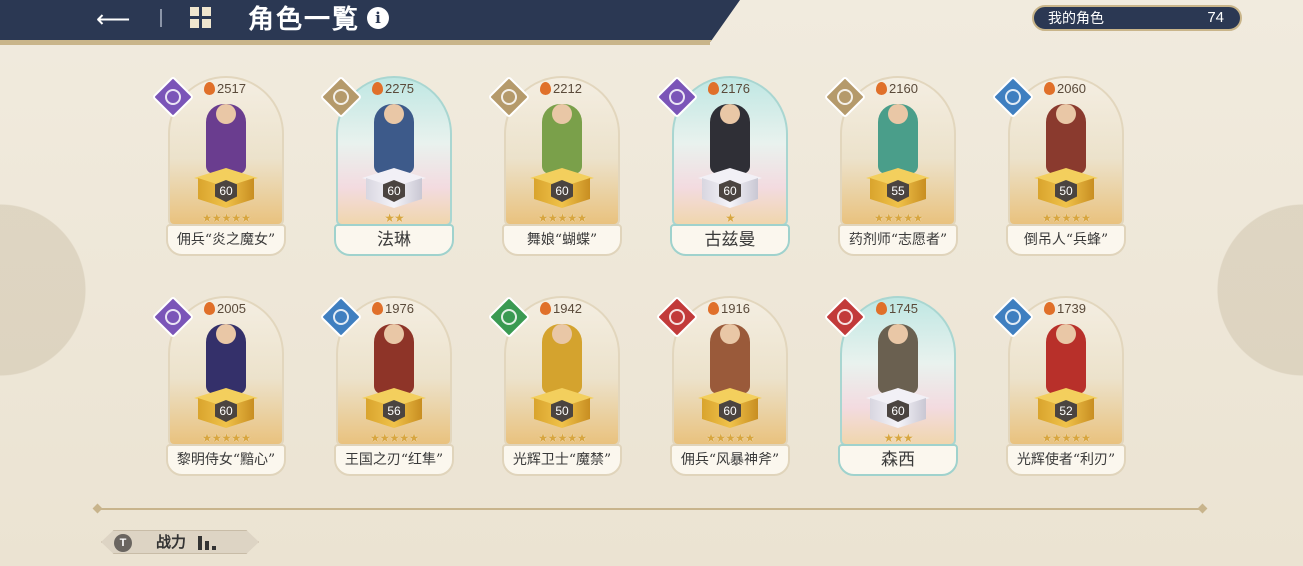 This screenshot has width=1303, height=566. I want to click on character-card: 60 ★★★ 森西 1745, so click(892, 386).